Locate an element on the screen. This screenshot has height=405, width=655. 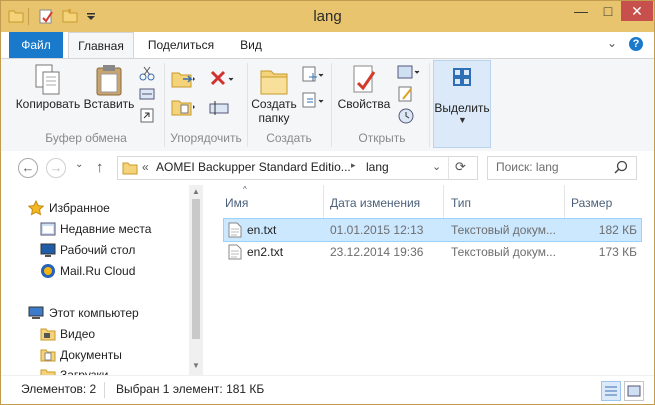
item-count: Элементов: 2 is located at coordinates (59, 389).